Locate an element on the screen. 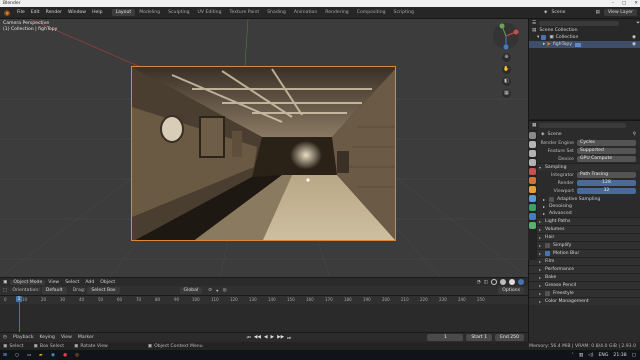 The image size is (640, 360). windows-start-icon: ⊞ is located at coordinates (7, 355).